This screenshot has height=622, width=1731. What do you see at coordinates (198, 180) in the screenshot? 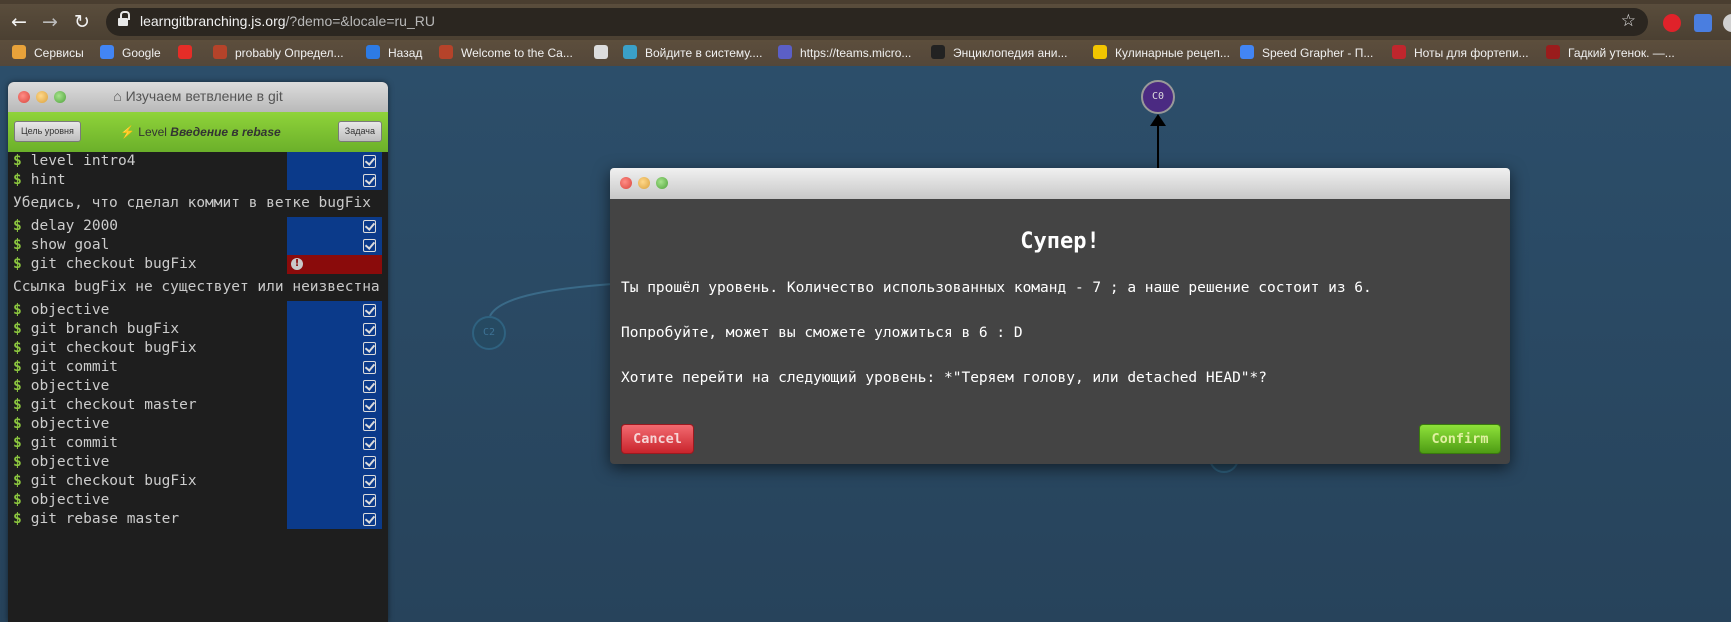
I see `command-line: $ hint` at bounding box center [198, 180].